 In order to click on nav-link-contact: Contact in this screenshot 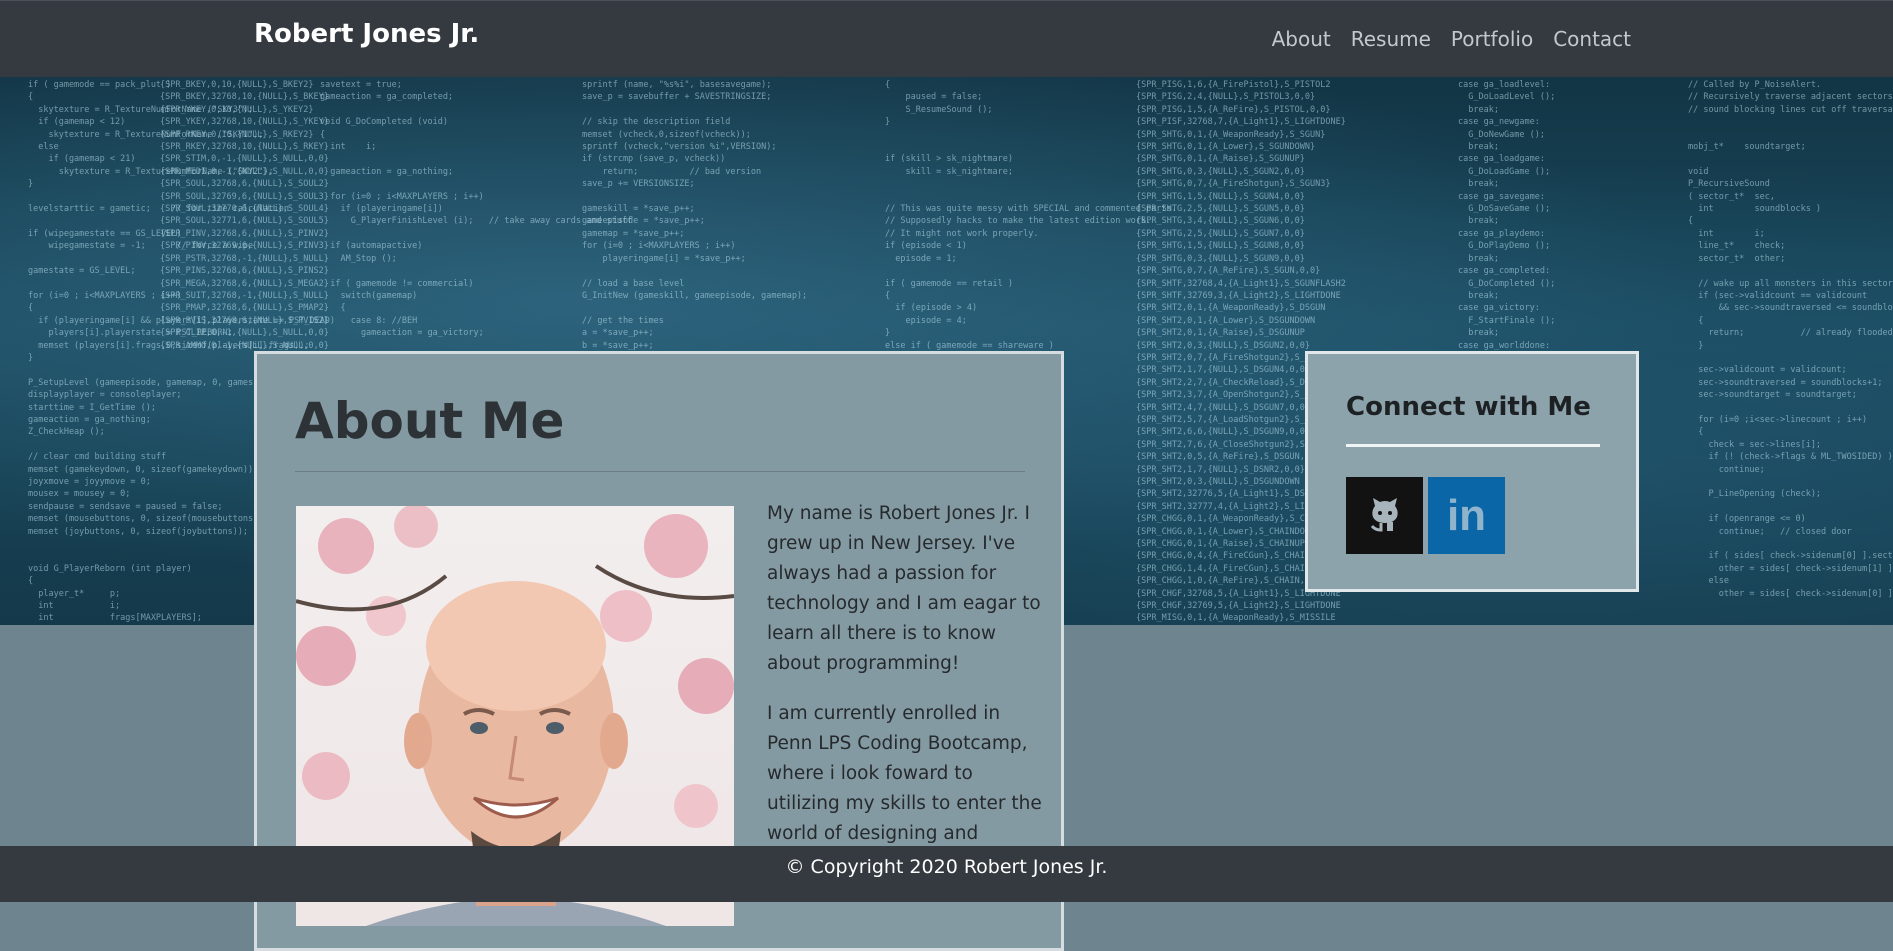, I will do `click(1592, 39)`.